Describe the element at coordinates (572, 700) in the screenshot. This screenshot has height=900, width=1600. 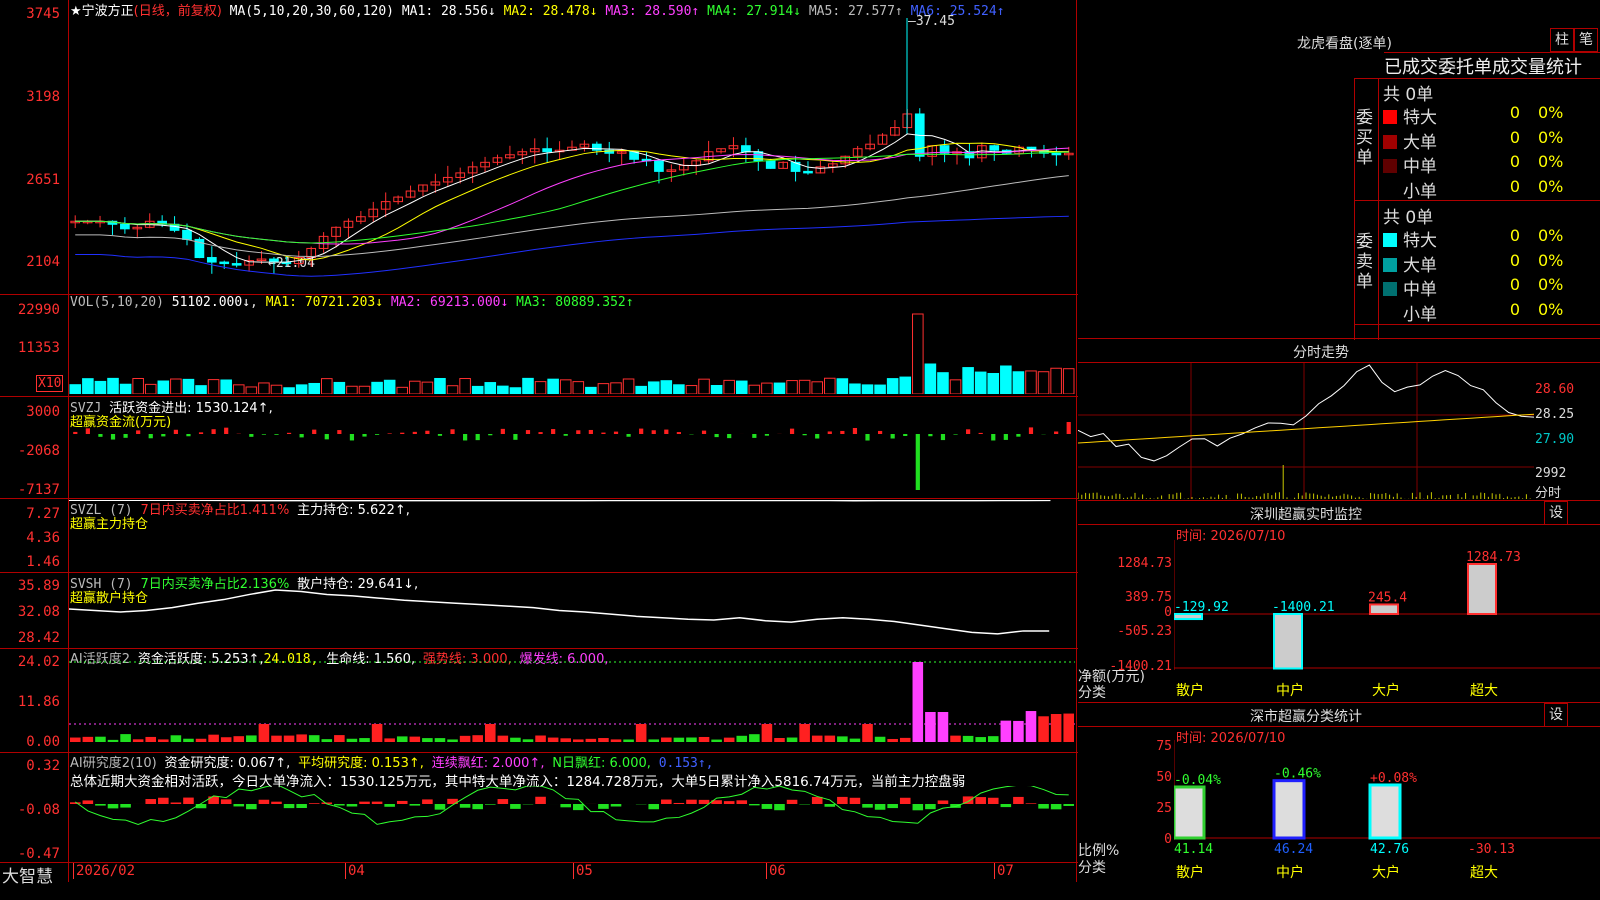
I see `ai-active-chart` at that location.